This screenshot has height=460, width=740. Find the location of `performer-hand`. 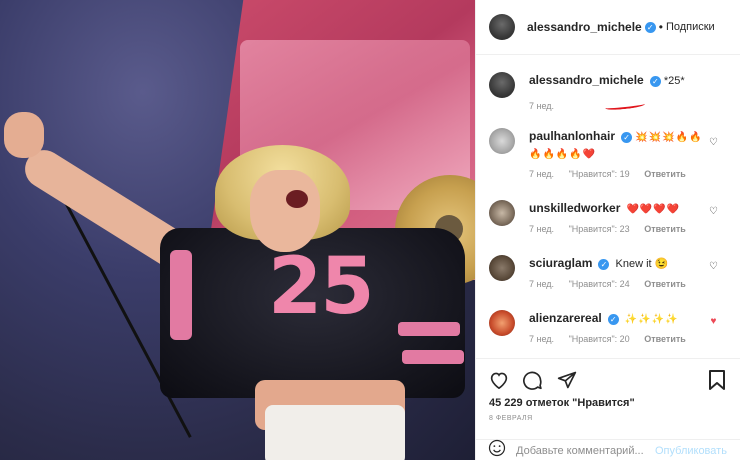

performer-hand is located at coordinates (24, 135).